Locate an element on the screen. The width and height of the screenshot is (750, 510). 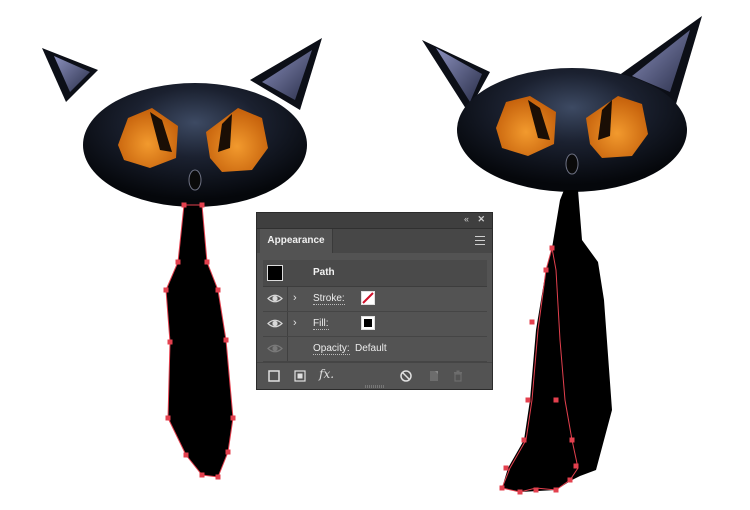
close-icon: ✕ is located at coordinates (481, 219).